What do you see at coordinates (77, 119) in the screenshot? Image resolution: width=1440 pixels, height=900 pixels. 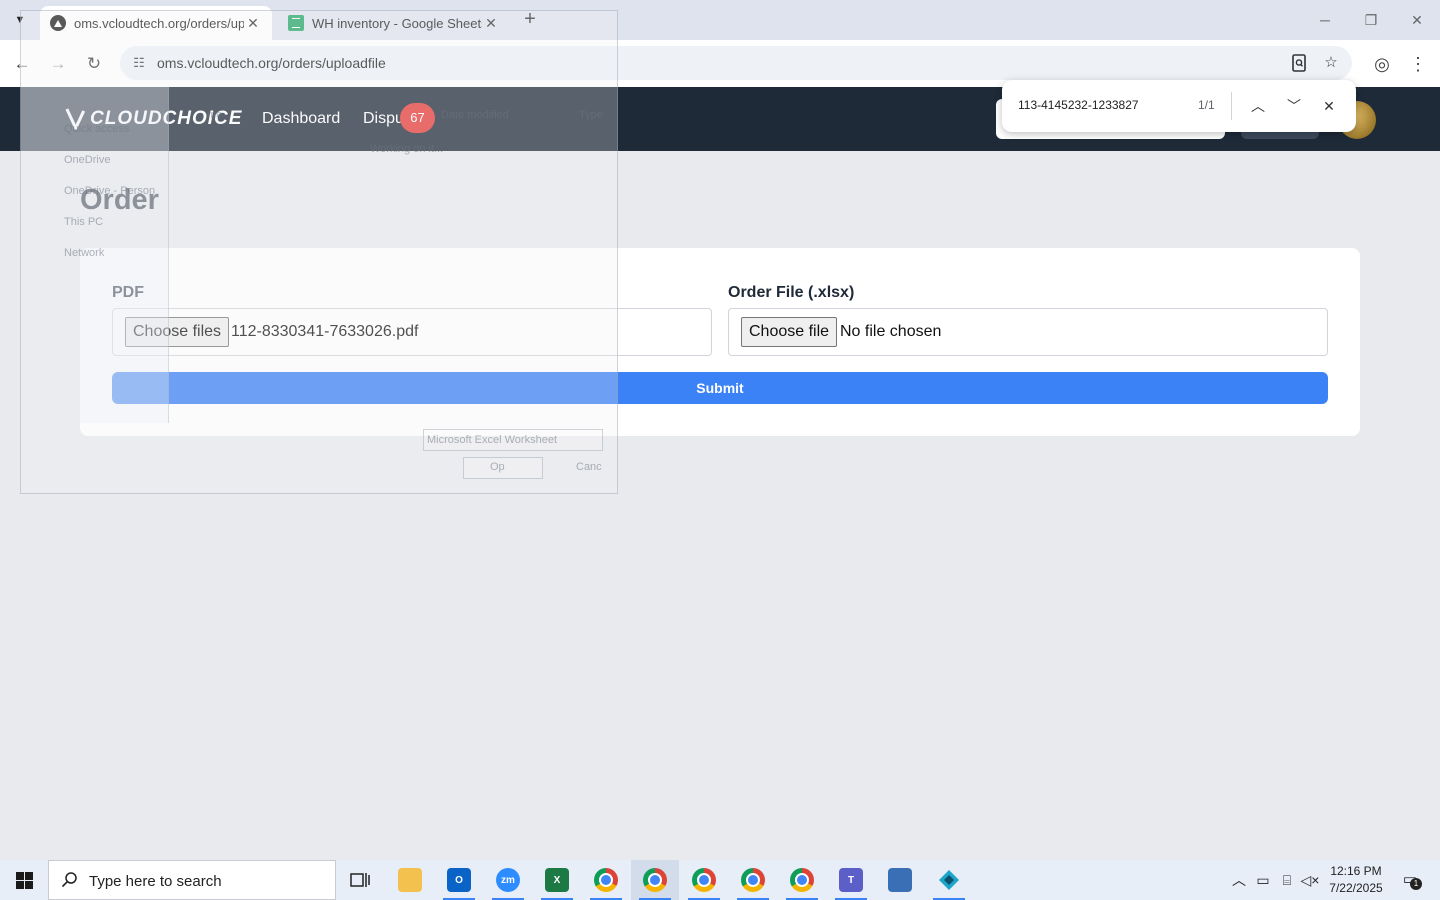 I see `logo-mark-icon` at bounding box center [77, 119].